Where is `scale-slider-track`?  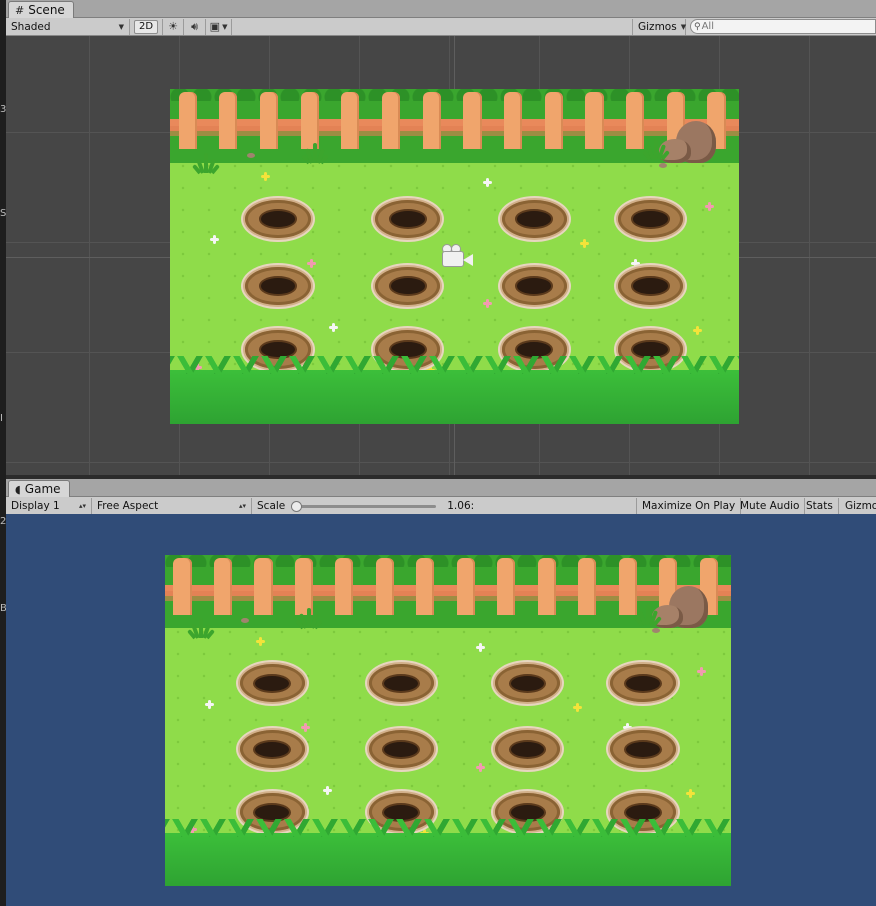
scale-slider-track is located at coordinates (364, 506).